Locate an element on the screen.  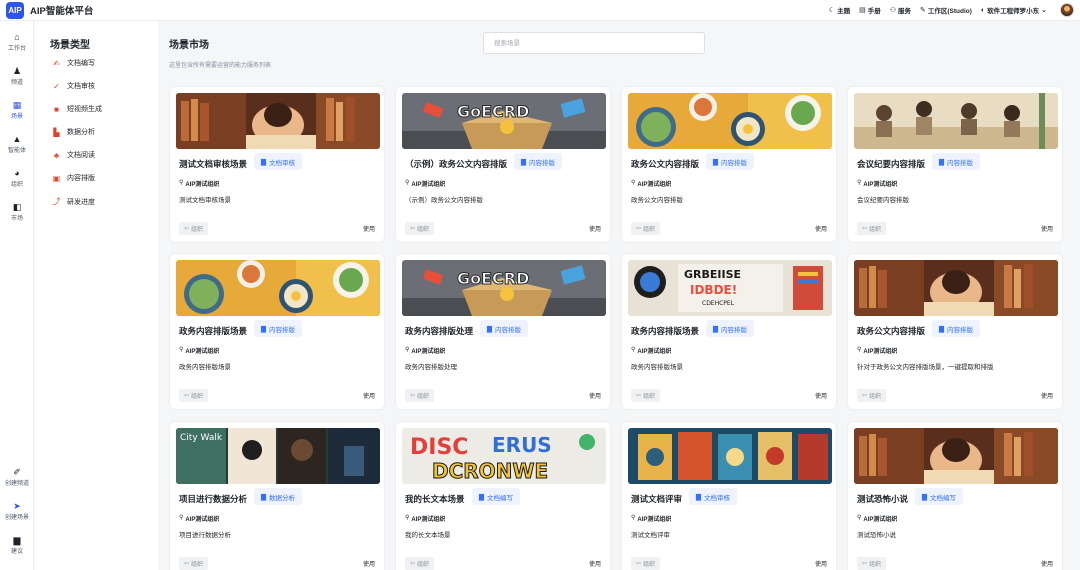
nav-item-channel: ♟ 频道 is located at coordinates (17, 76).